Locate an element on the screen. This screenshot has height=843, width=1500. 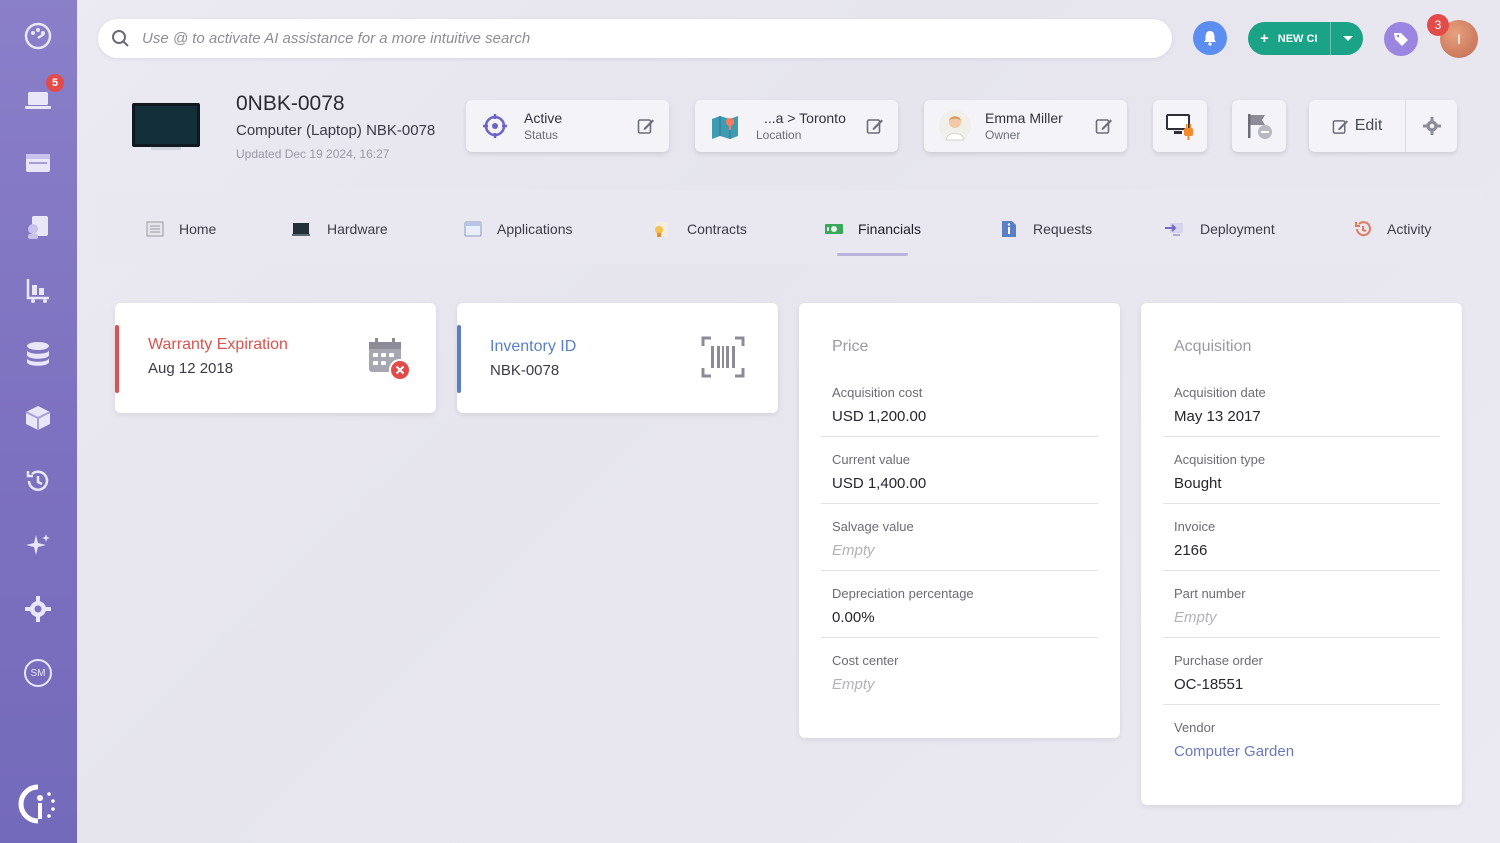
bell-icon is located at coordinates (1210, 38).